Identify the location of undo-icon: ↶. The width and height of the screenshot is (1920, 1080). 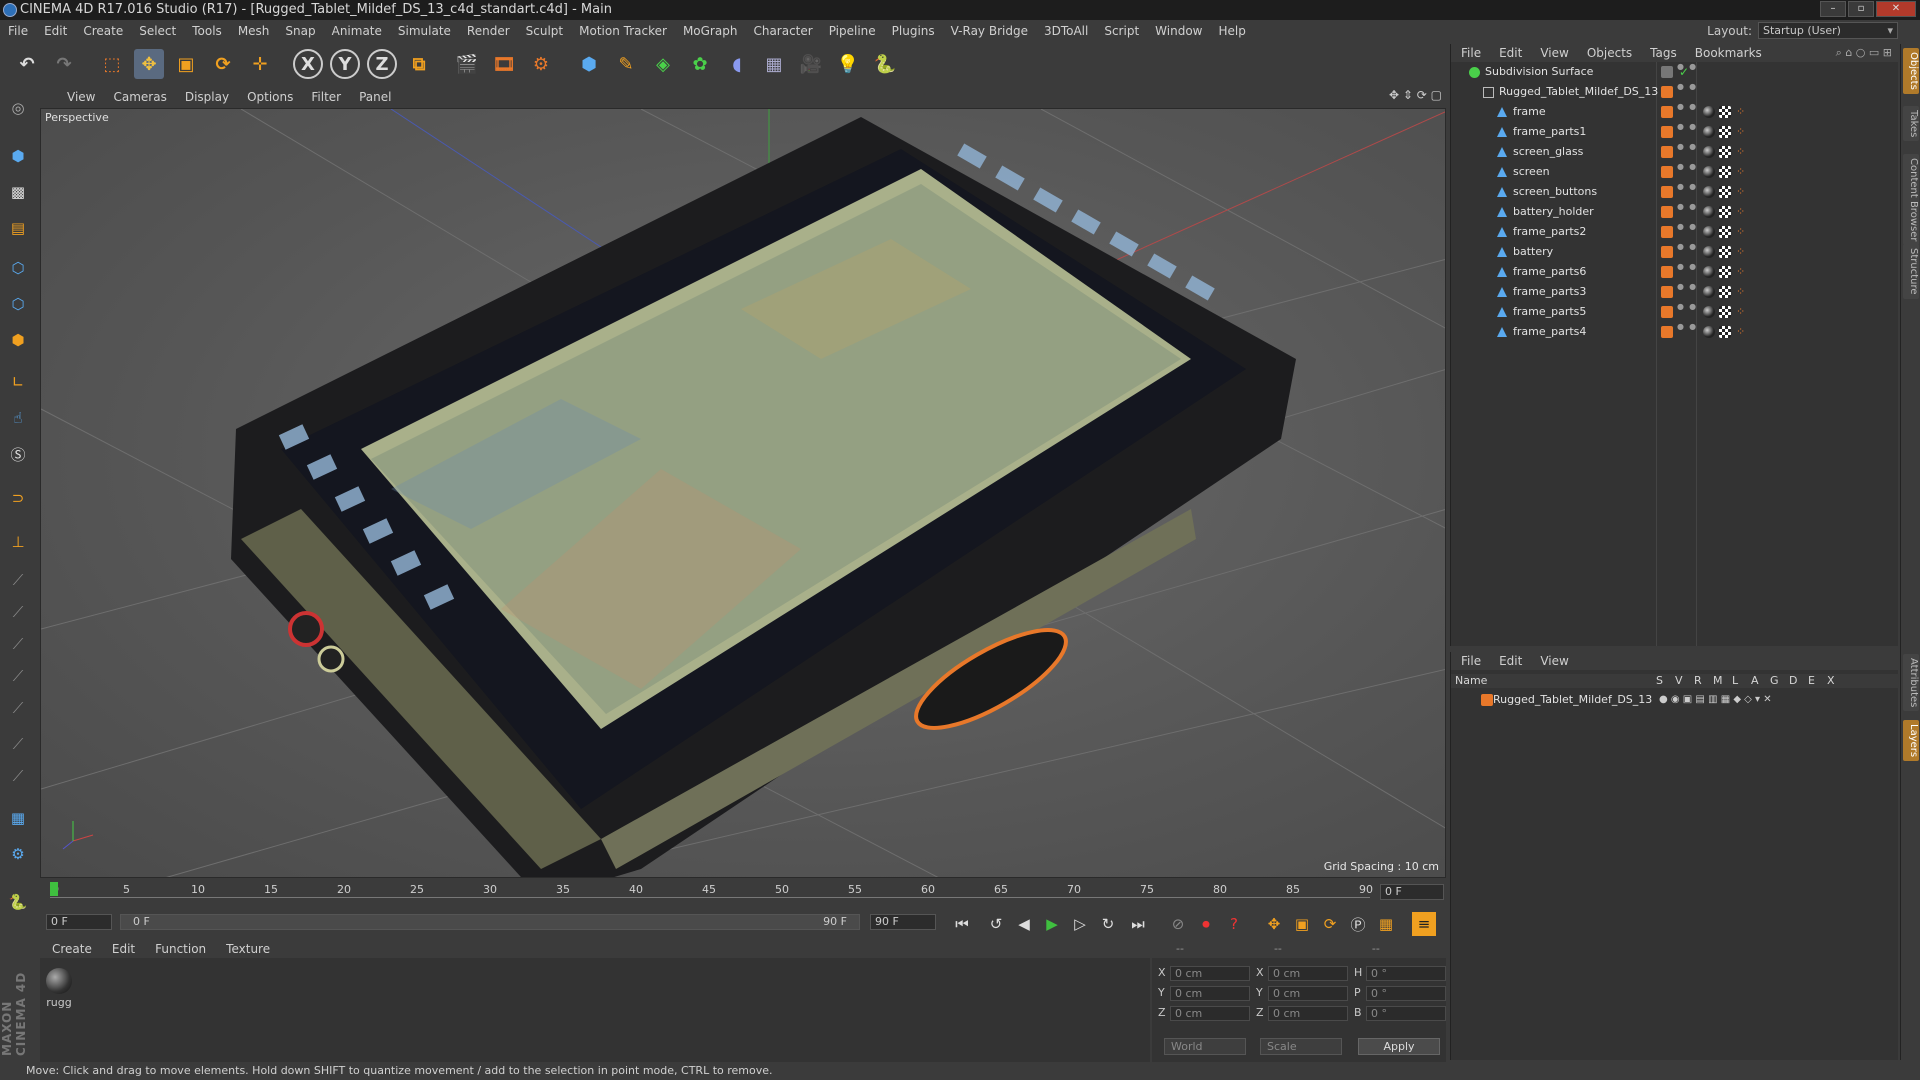
(27, 64).